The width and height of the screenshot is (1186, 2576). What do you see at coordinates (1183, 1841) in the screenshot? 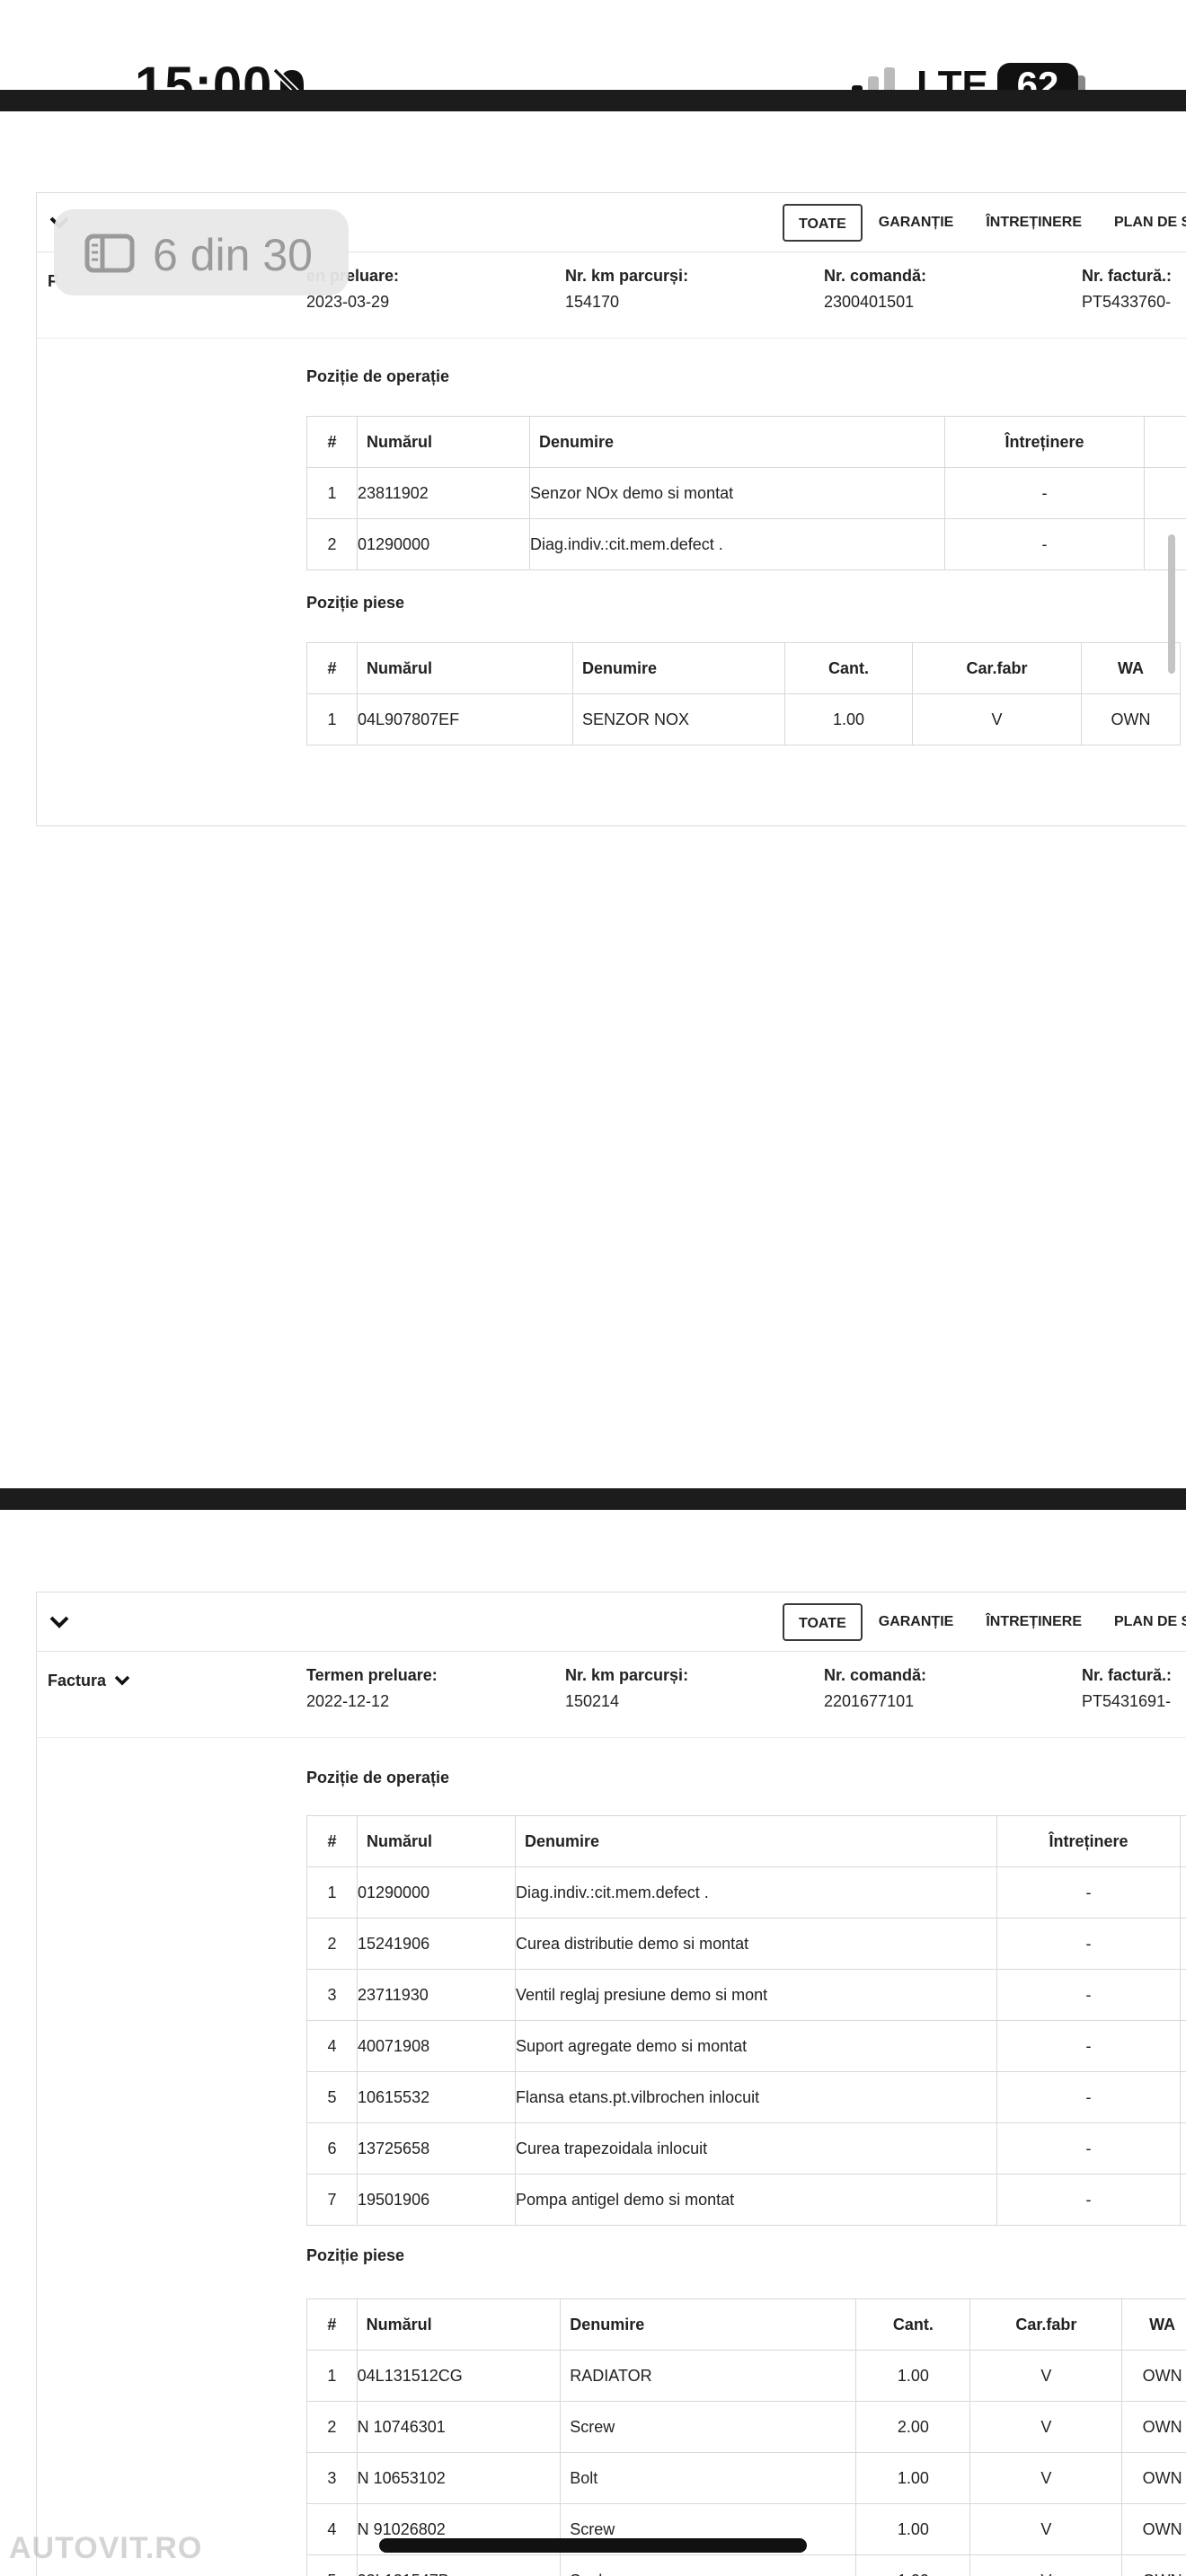
I see `col-header-extra` at bounding box center [1183, 1841].